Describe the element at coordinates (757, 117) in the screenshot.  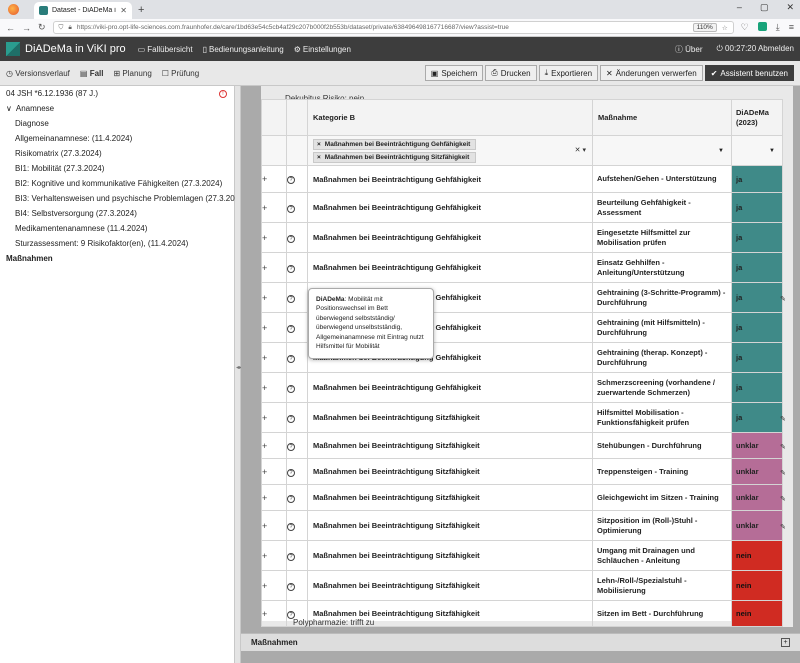
I see `header-diadema: DiADeMa (2023)` at that location.